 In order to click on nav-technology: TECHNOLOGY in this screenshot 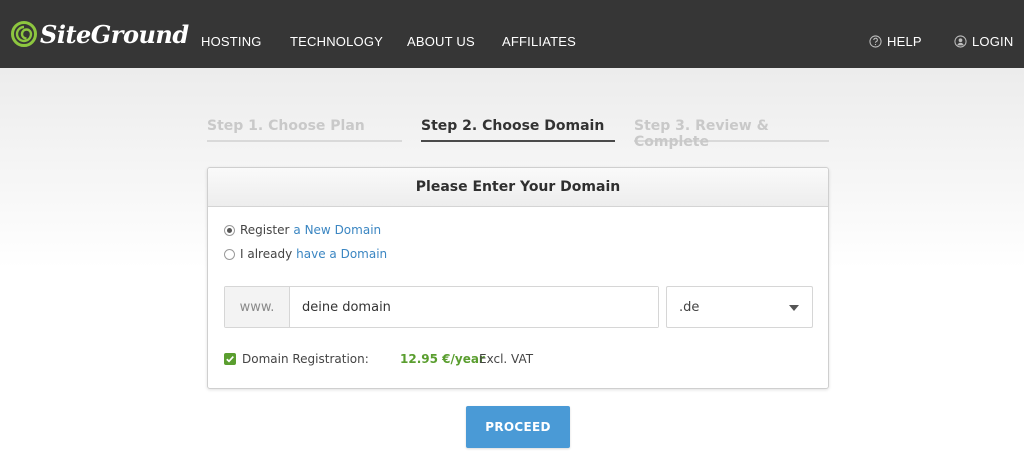, I will do `click(336, 41)`.